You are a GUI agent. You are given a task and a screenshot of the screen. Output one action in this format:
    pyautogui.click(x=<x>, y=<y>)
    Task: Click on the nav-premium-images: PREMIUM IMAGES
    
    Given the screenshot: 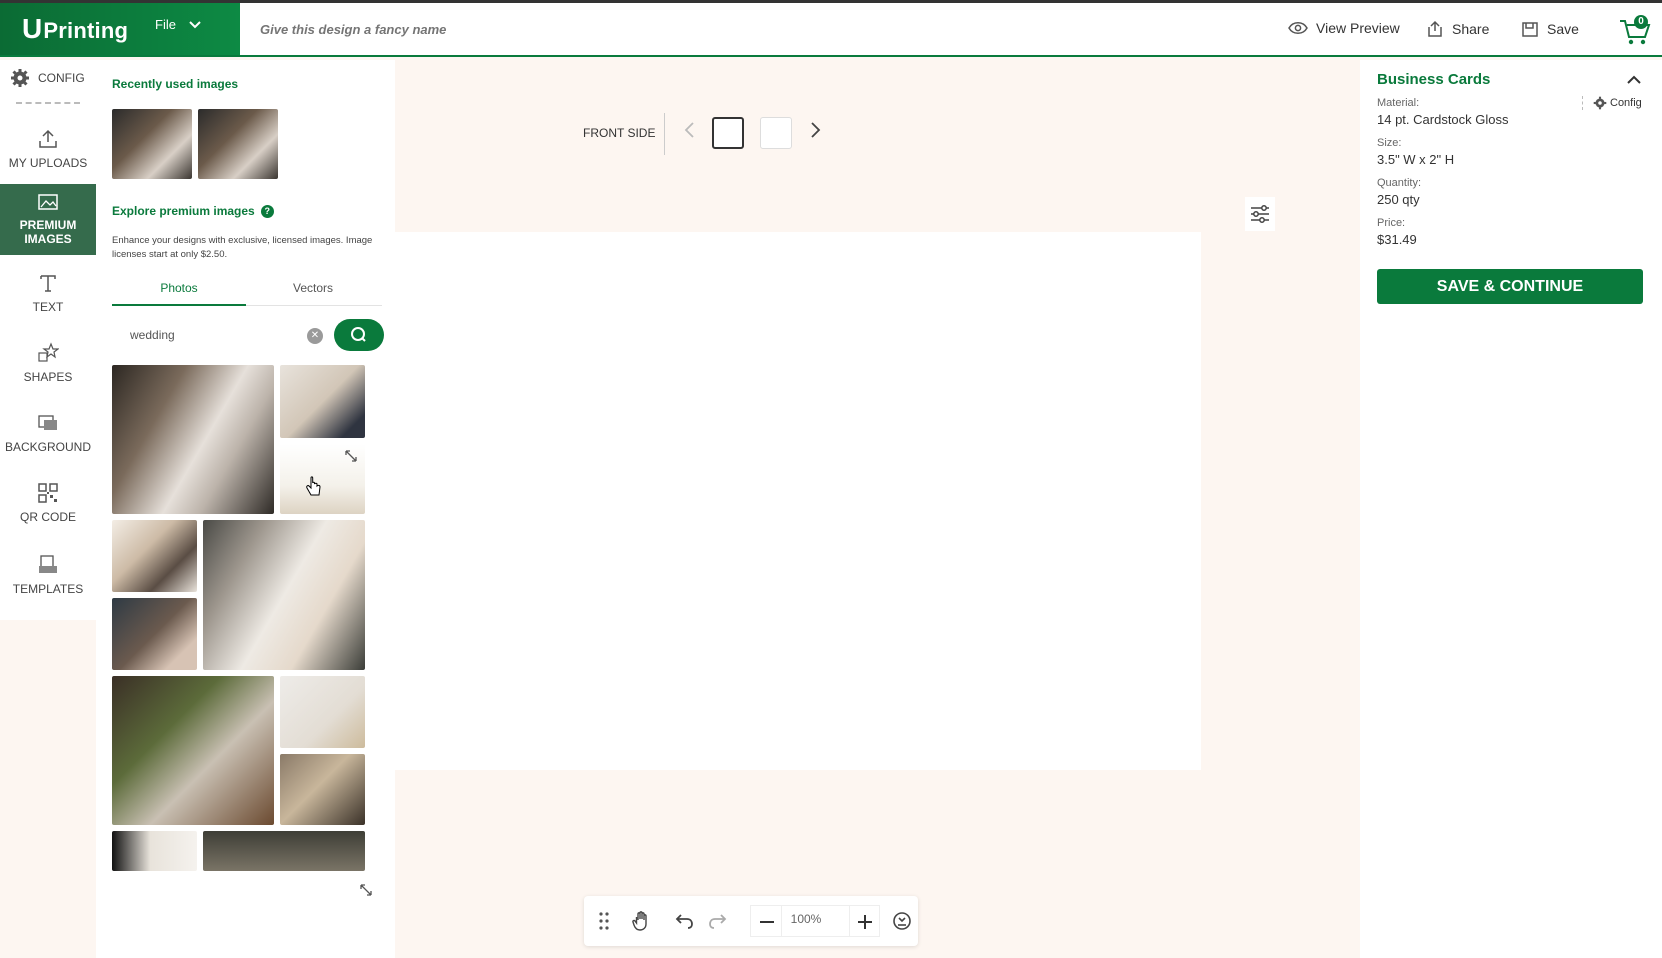 What is the action you would take?
    pyautogui.click(x=48, y=219)
    